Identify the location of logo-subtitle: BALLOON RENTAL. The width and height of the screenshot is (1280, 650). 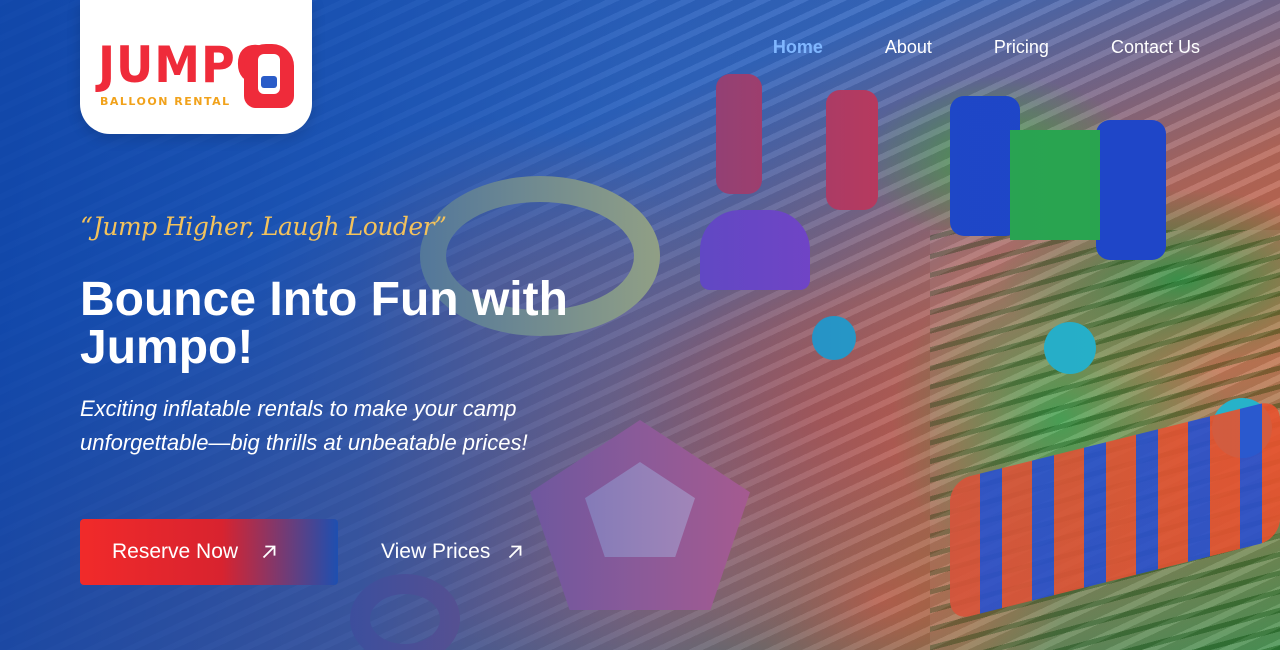
(165, 101).